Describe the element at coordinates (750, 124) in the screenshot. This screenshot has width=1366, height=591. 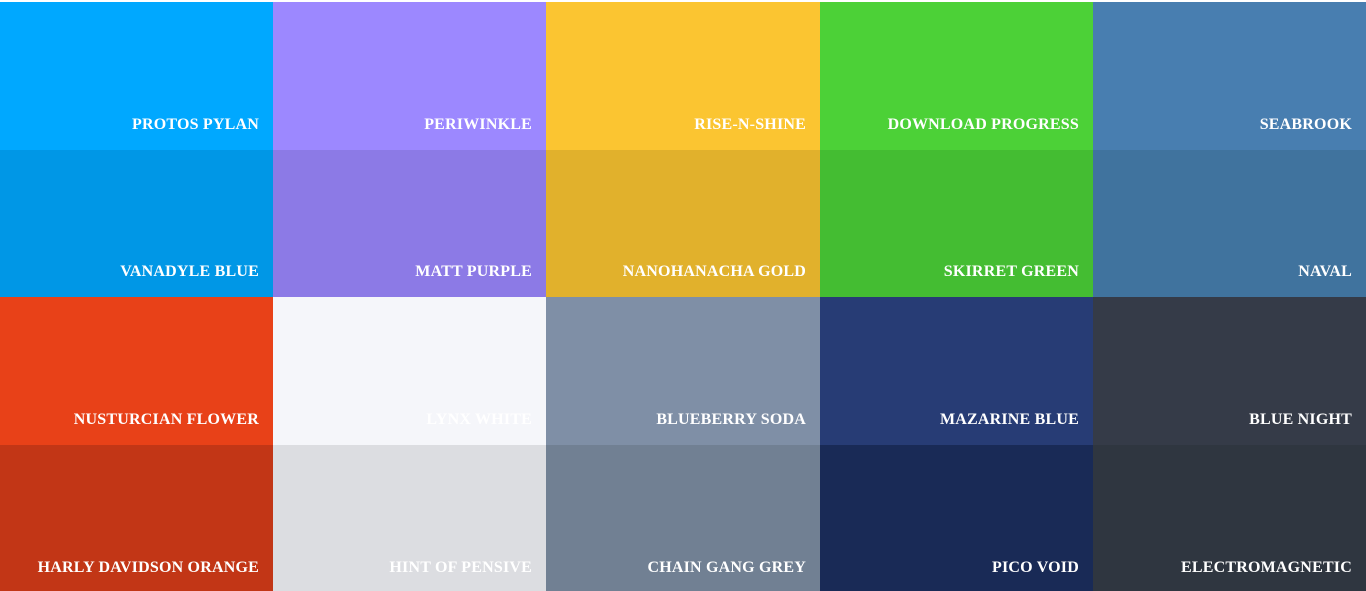
I see `color-swatch-label: RISE-N-SHINE` at that location.